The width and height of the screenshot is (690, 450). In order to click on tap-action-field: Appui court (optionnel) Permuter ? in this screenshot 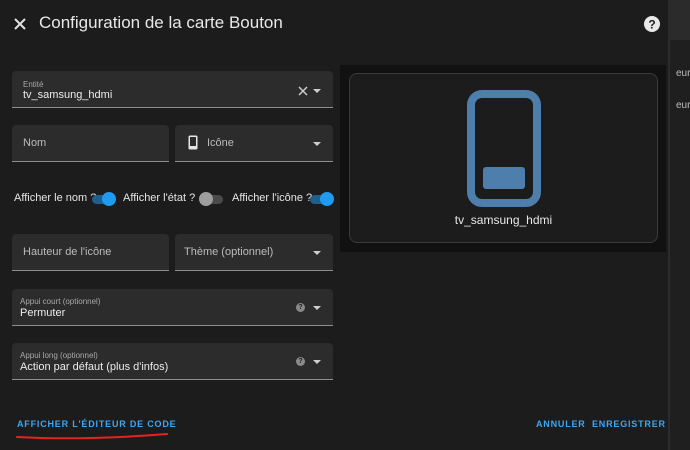, I will do `click(172, 307)`.